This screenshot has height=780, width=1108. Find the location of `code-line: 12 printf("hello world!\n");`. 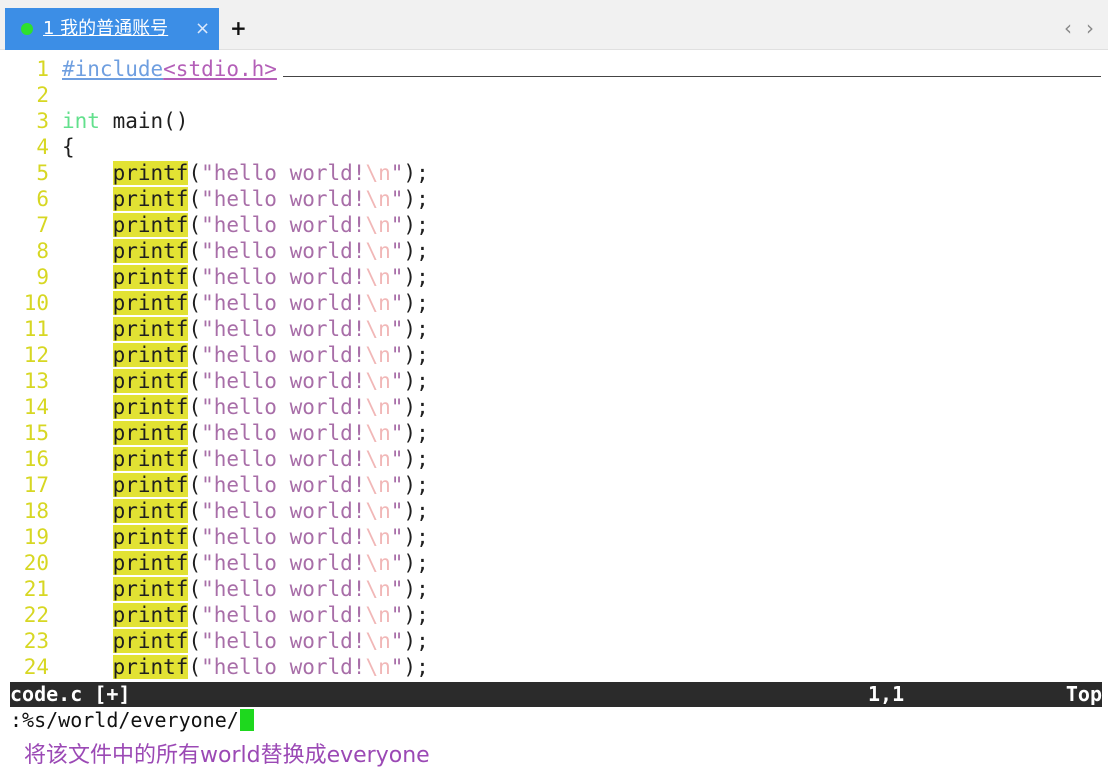

code-line: 12 printf("hello world!\n"); is located at coordinates (554, 355).